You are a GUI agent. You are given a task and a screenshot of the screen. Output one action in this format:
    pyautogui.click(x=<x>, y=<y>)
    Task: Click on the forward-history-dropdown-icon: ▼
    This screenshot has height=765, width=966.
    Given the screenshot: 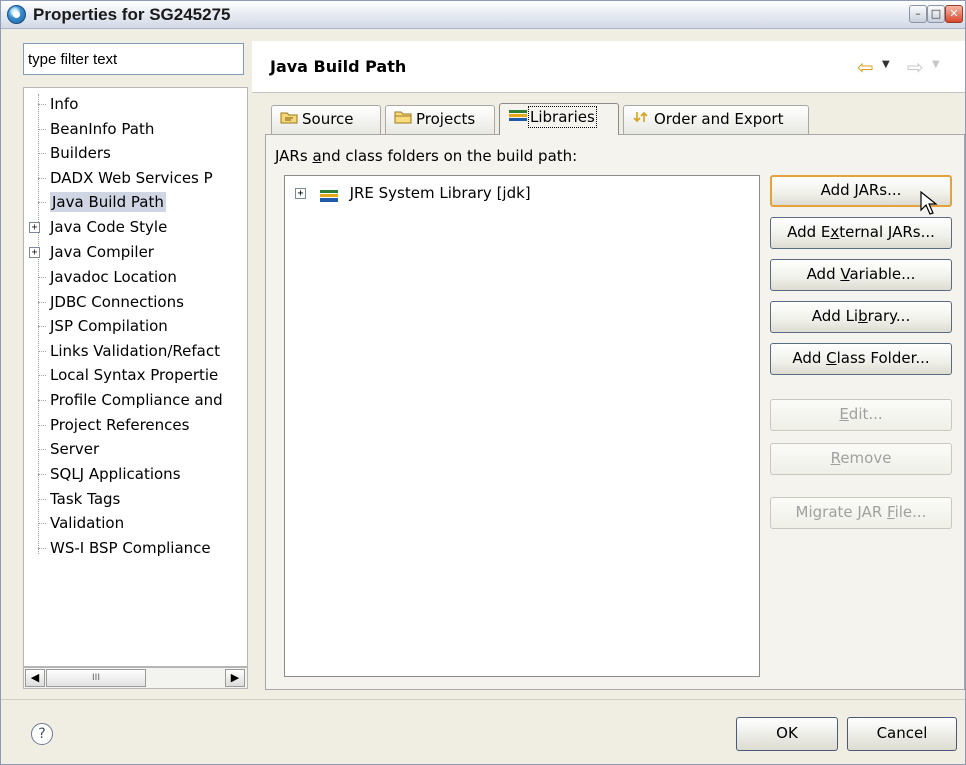 What is the action you would take?
    pyautogui.click(x=936, y=64)
    